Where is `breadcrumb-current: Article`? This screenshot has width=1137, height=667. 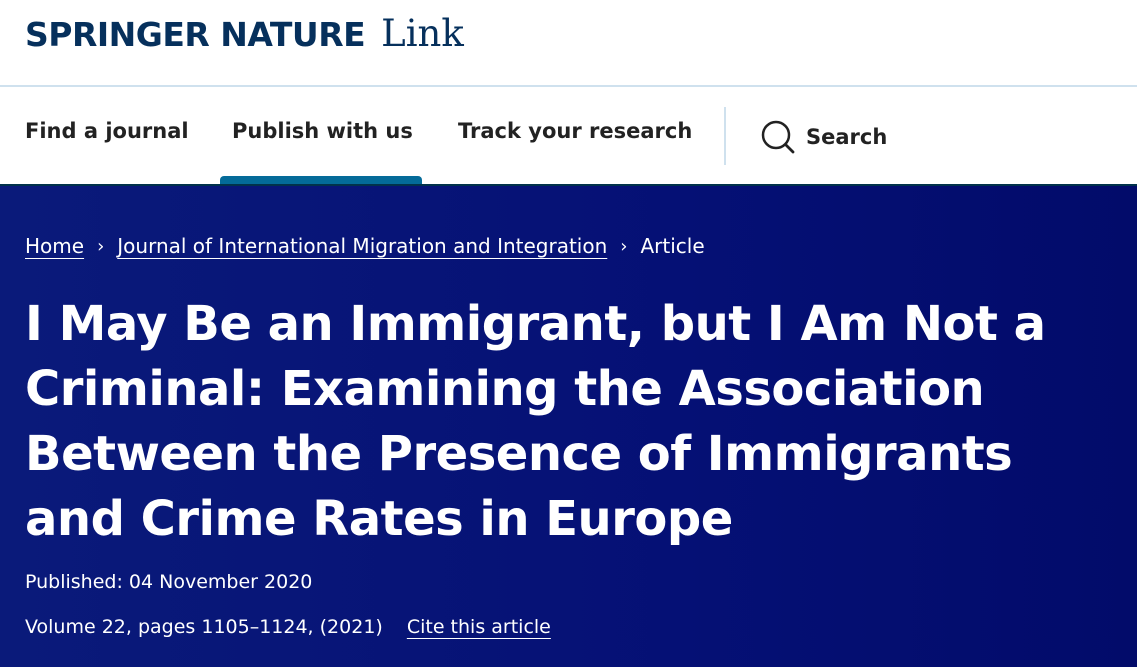 breadcrumb-current: Article is located at coordinates (672, 246).